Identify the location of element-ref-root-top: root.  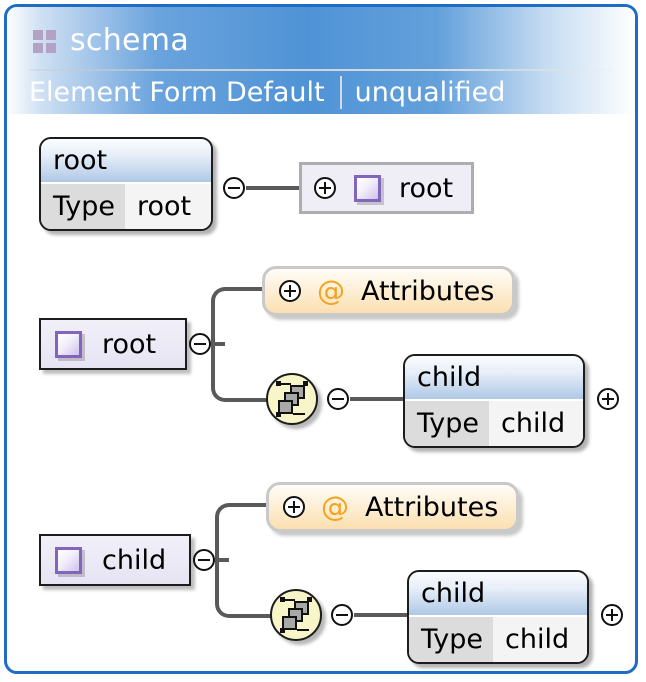
(386, 188).